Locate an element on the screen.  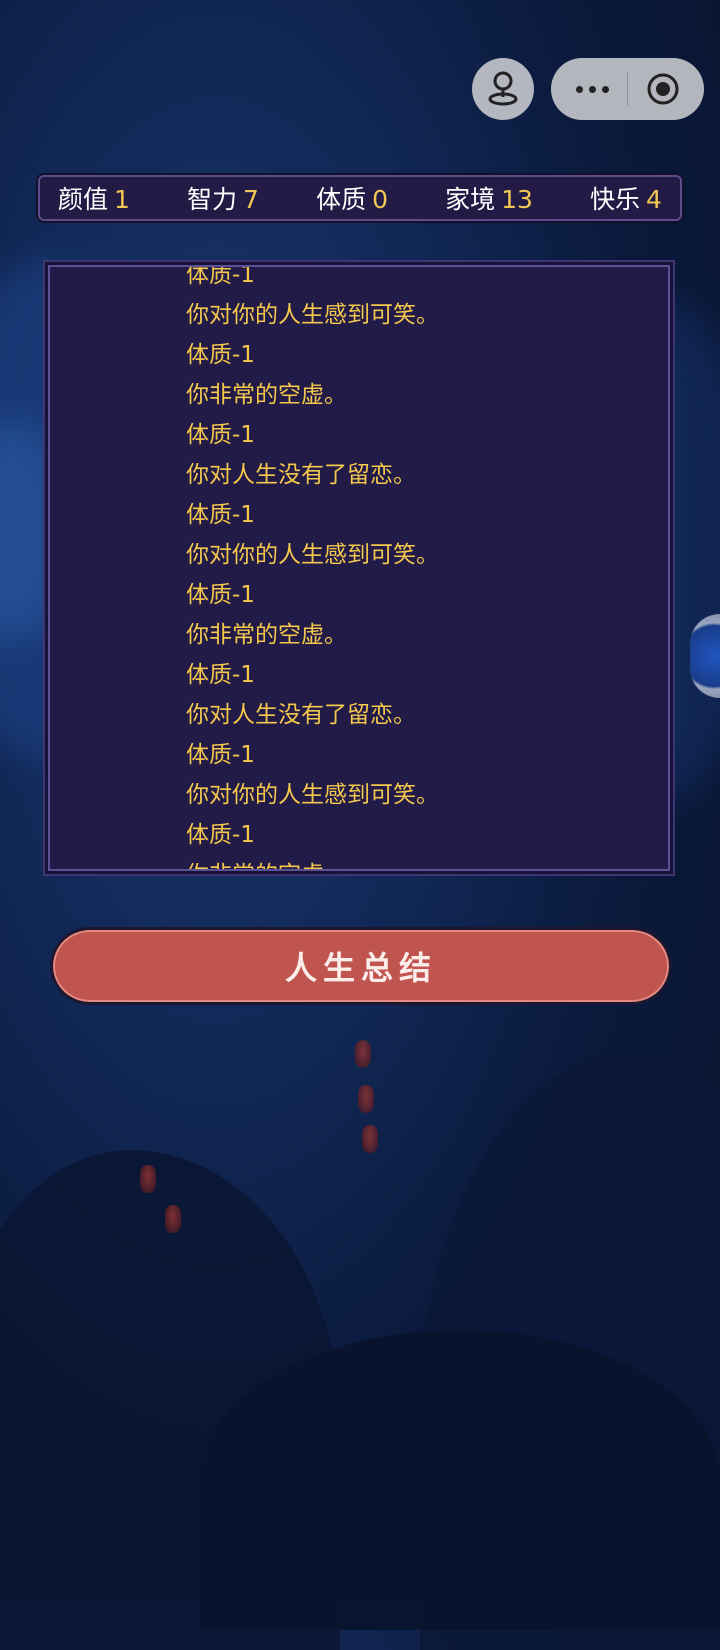
life-summary-button: 人生总结 is located at coordinates (361, 966).